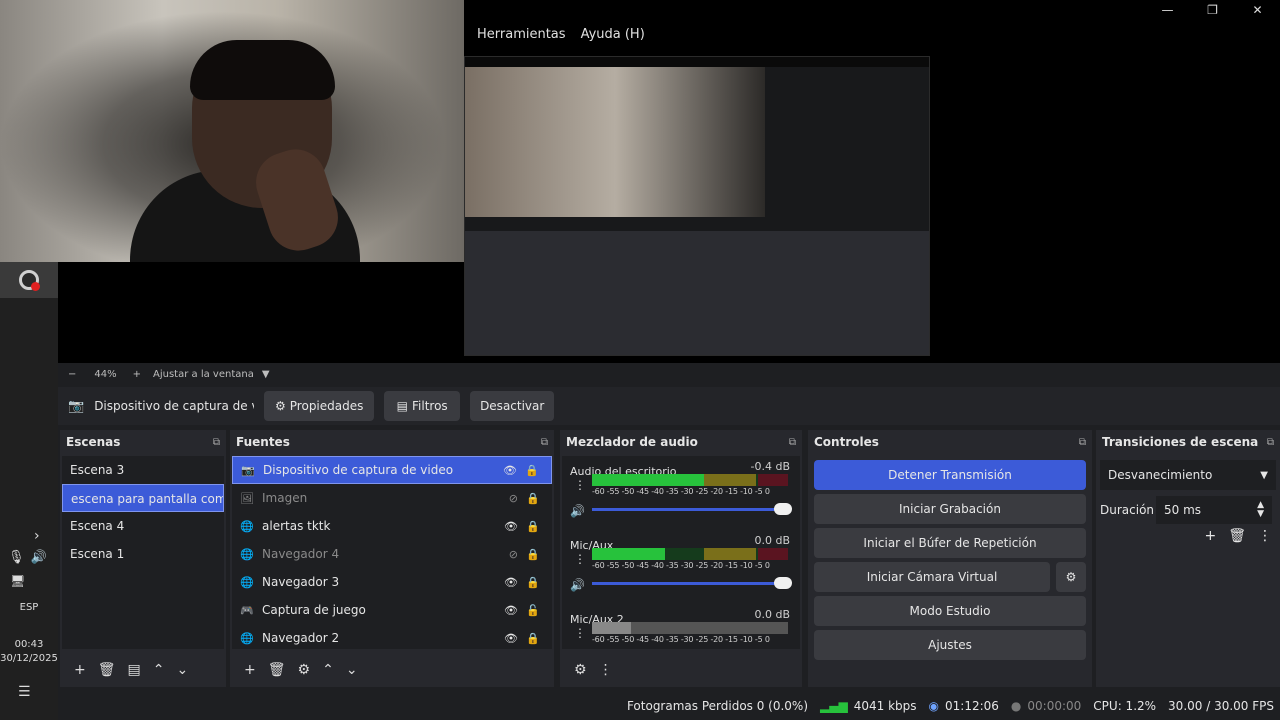 This screenshot has width=1280, height=720. Describe the element at coordinates (1125, 706) in the screenshot. I see `cpu-usage: CPU: 1.2%` at that location.